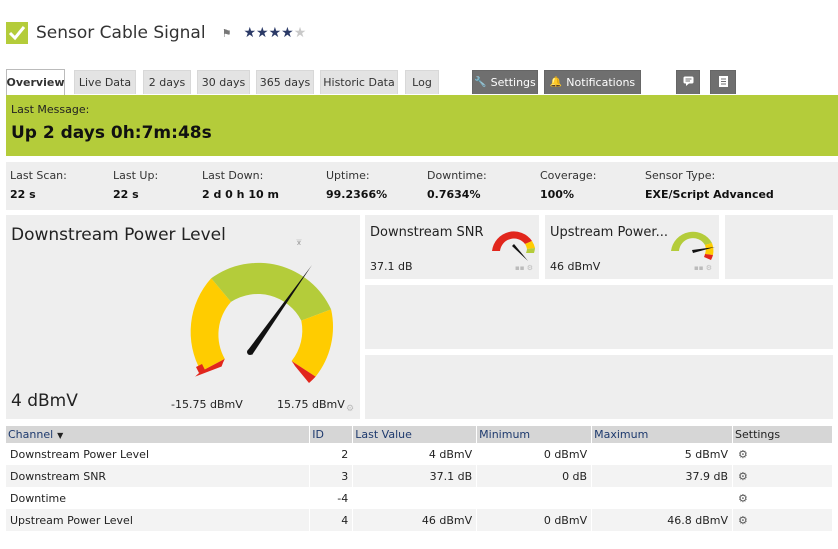 The height and width of the screenshot is (549, 838). I want to click on cell-channel: Downstream SNR, so click(158, 476).